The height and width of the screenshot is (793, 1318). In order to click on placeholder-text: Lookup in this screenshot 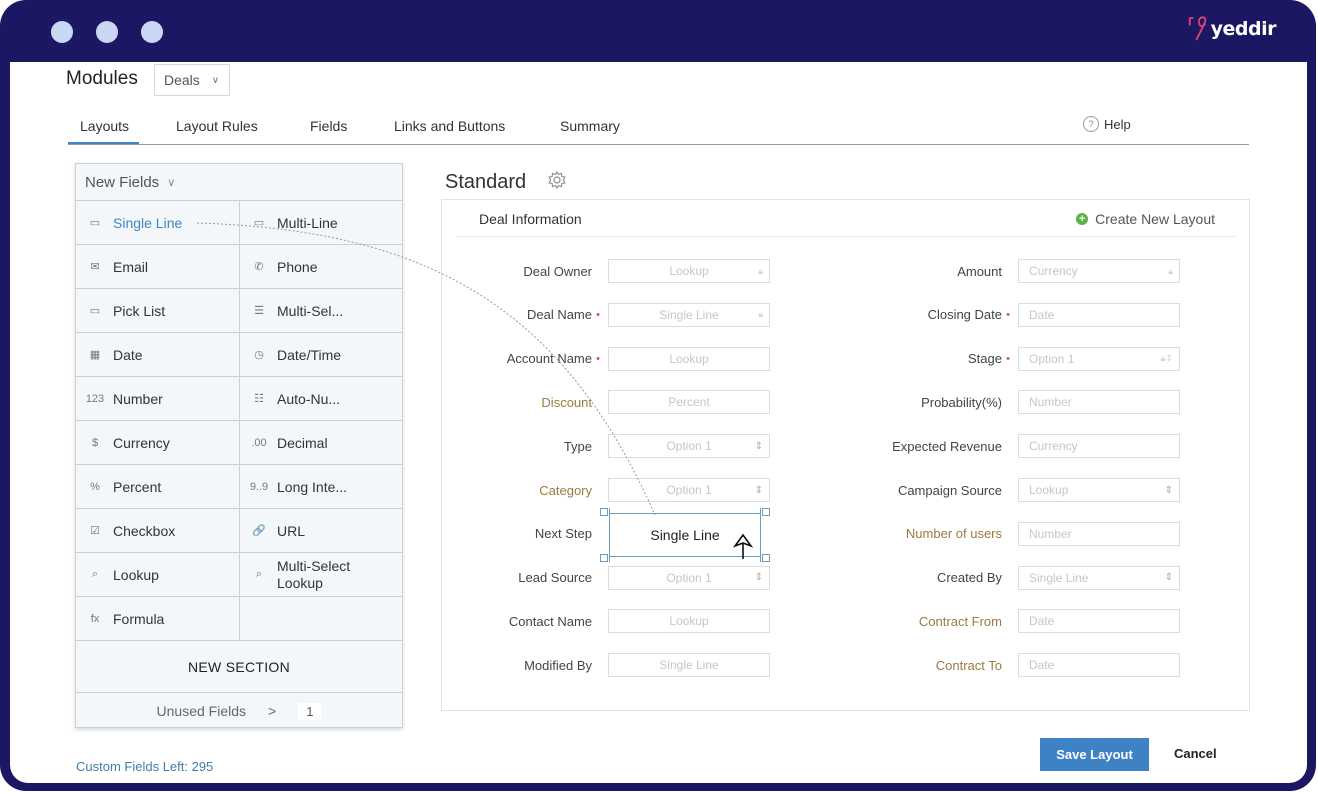, I will do `click(689, 358)`.